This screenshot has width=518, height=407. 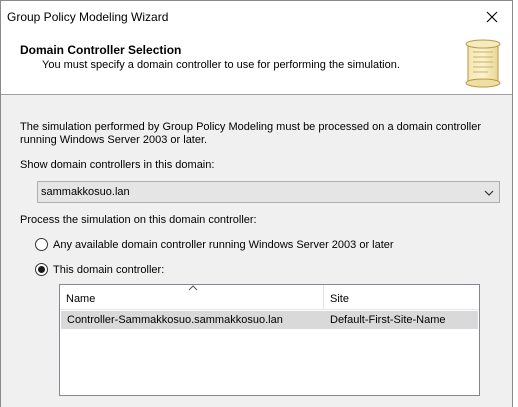 What do you see at coordinates (515, 203) in the screenshot?
I see `background-strip` at bounding box center [515, 203].